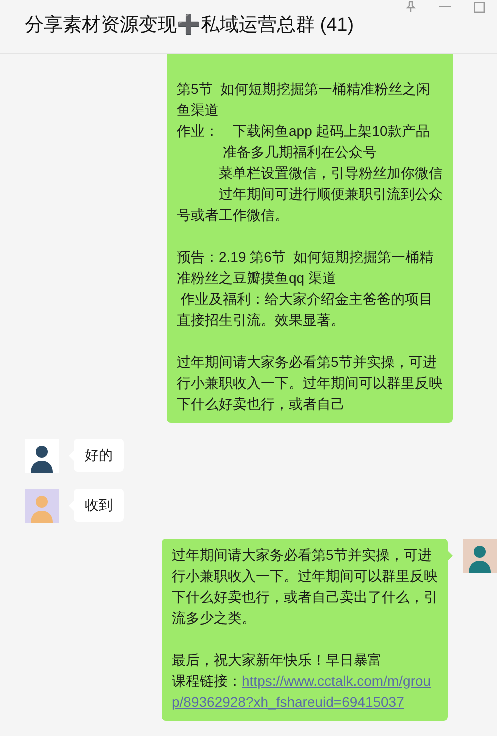 The image size is (497, 736). Describe the element at coordinates (304, 100) in the screenshot. I see `message-text: 第5节 如何短期挖掘第一桶精准粉丝之闲鱼渠道` at that location.